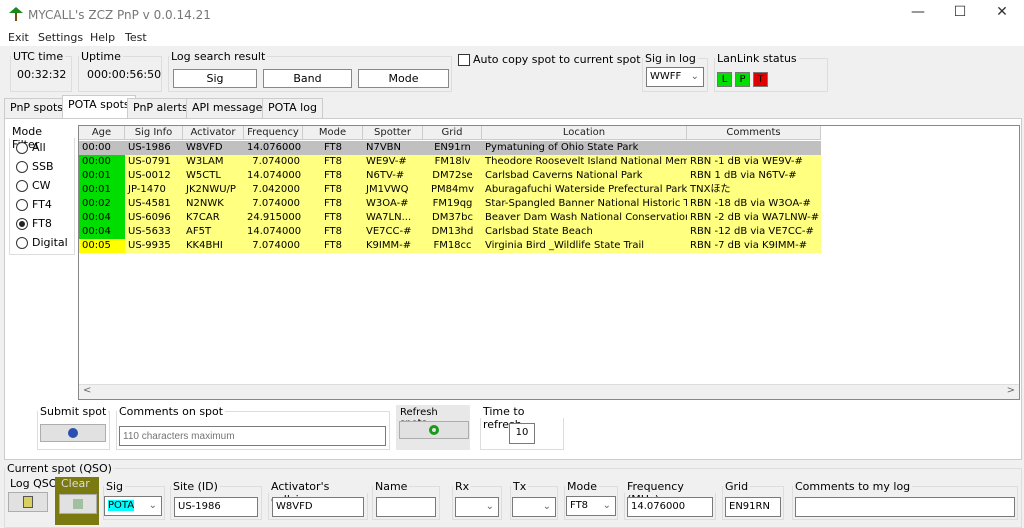  What do you see at coordinates (477, 507) in the screenshot?
I see `rx-select: ⌄` at bounding box center [477, 507].